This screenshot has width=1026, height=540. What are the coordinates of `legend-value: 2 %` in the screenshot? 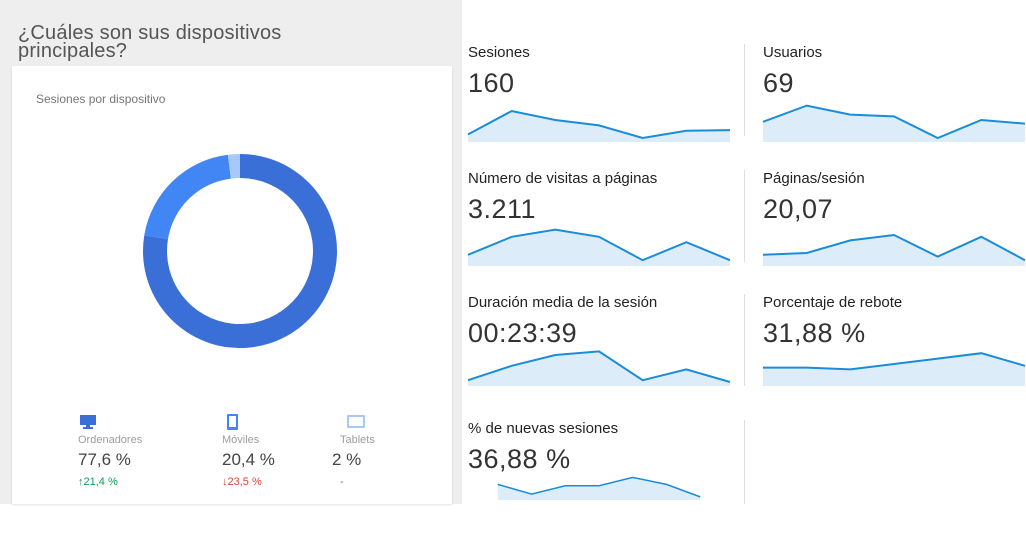 It's located at (347, 459).